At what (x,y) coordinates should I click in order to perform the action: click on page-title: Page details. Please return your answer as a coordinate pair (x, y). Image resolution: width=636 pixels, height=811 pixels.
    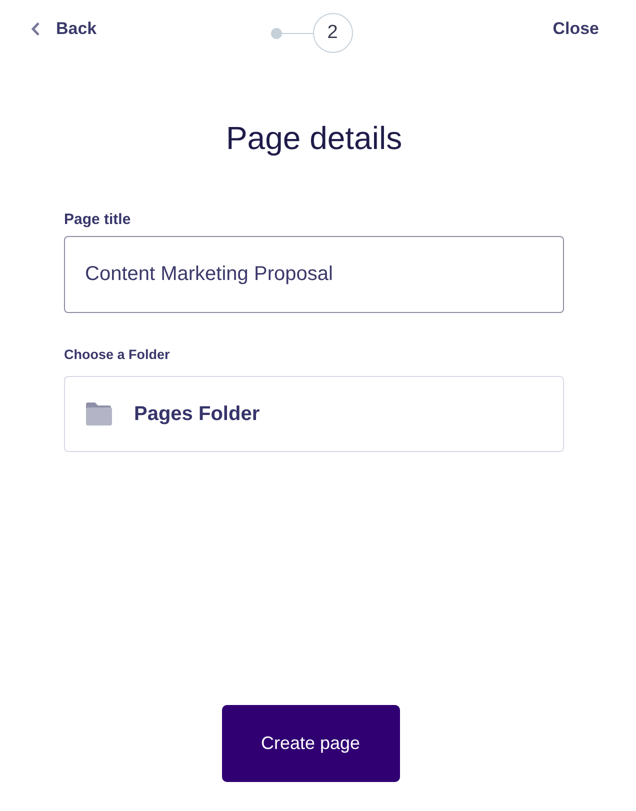
    Looking at the image, I should click on (314, 138).